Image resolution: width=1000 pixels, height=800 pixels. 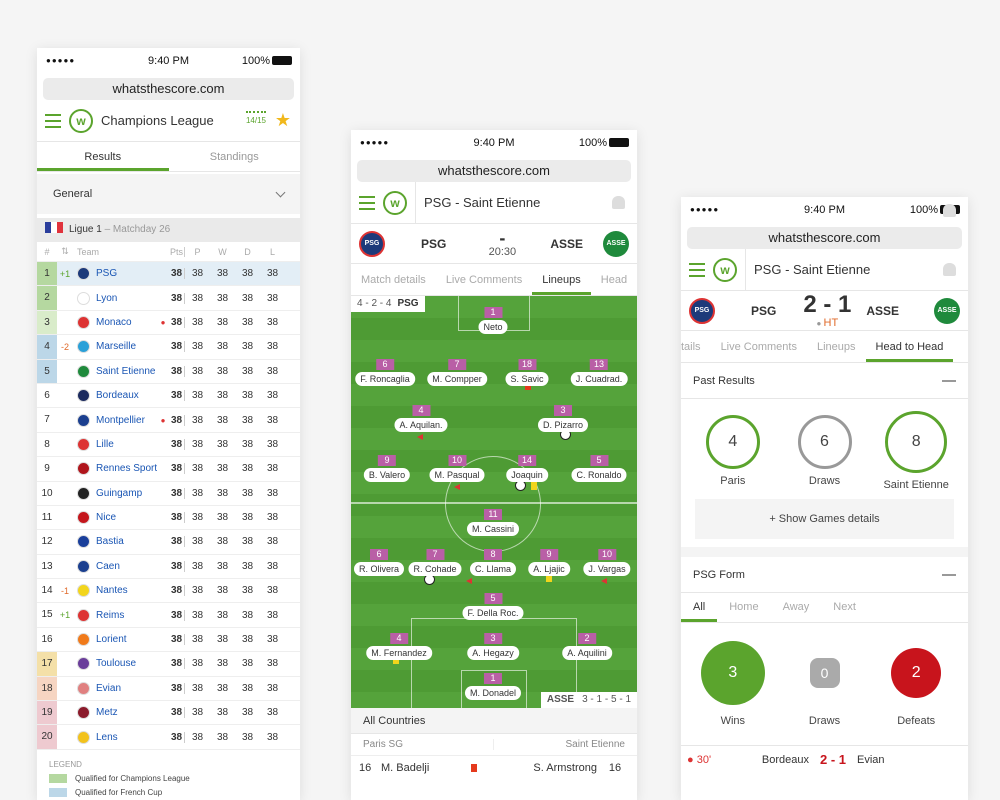 What do you see at coordinates (844, 607) in the screenshot?
I see `tab-next: Next` at bounding box center [844, 607].